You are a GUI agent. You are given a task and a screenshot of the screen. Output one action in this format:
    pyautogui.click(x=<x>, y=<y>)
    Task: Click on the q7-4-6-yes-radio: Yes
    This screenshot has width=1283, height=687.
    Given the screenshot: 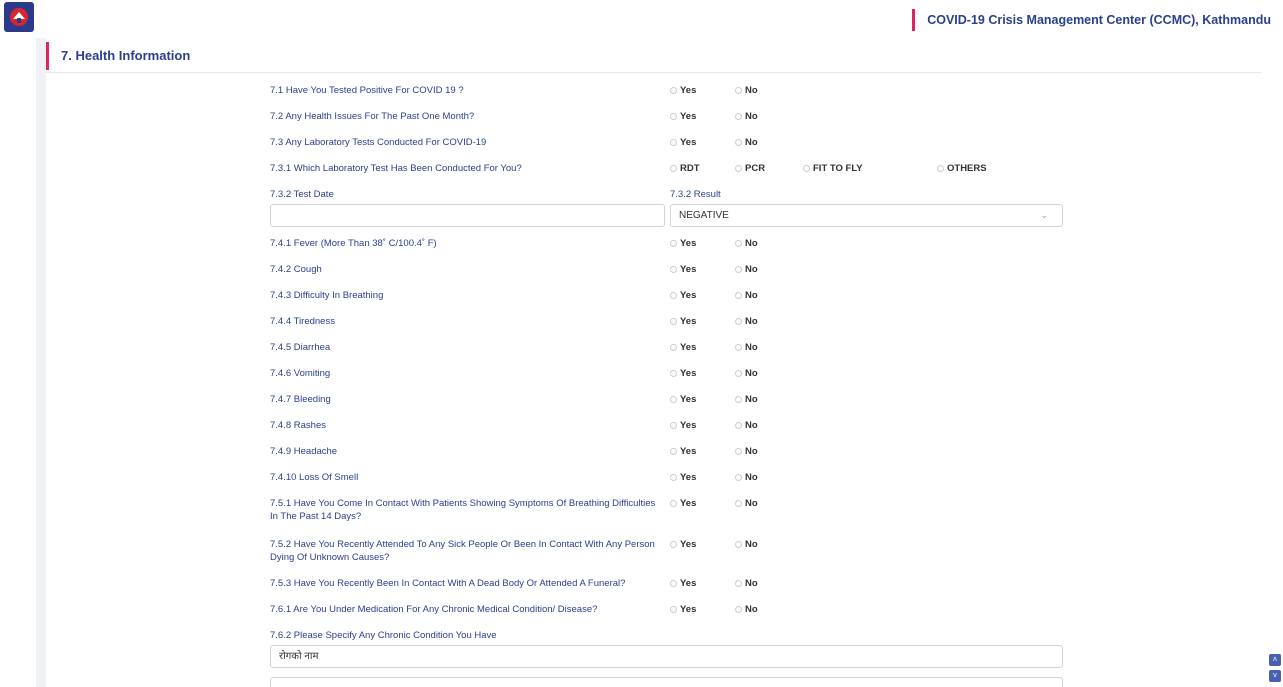 What is the action you would take?
    pyautogui.click(x=683, y=373)
    